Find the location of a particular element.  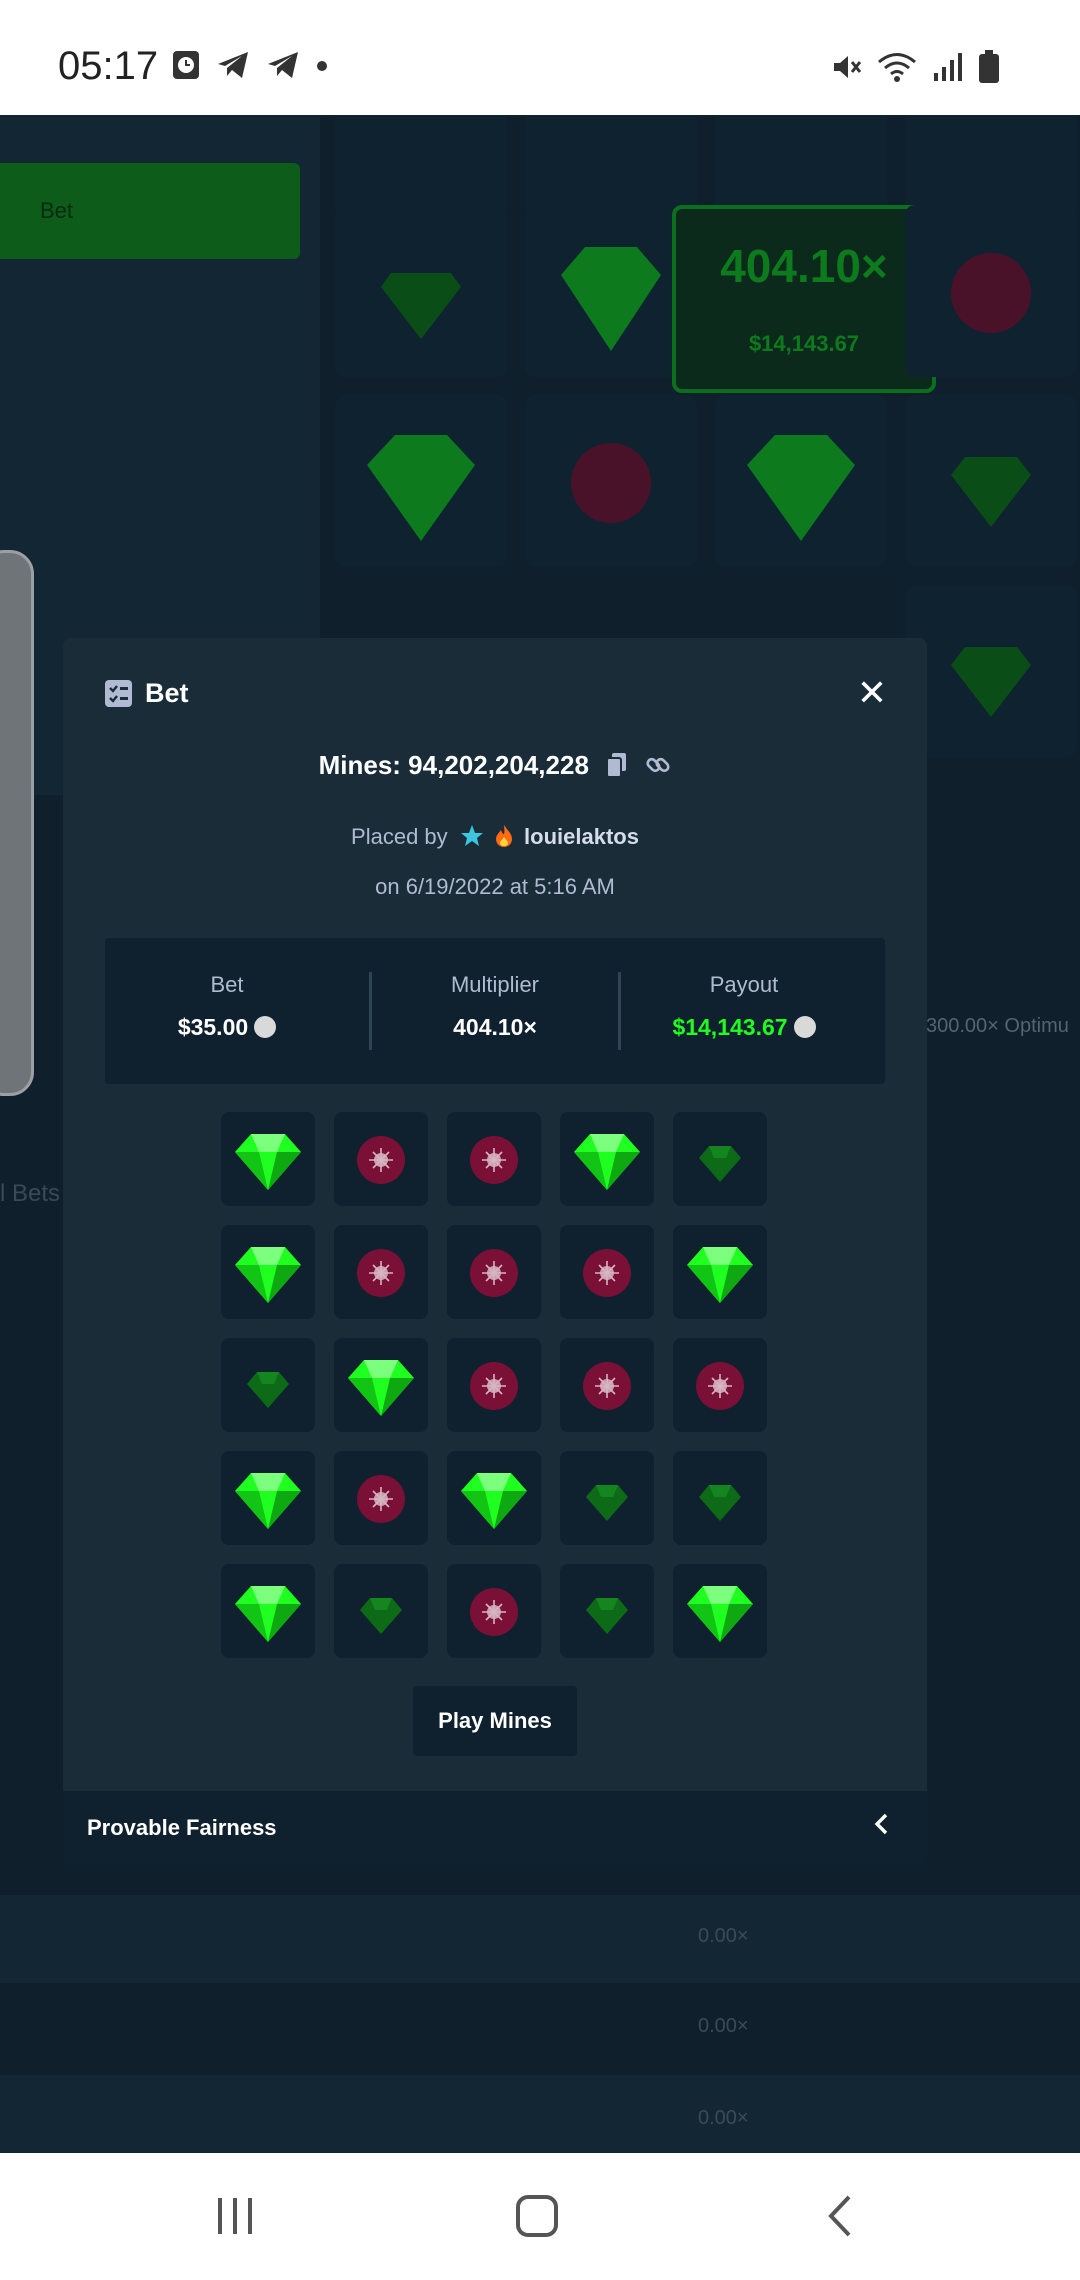

recent-apps-button is located at coordinates (235, 2216).